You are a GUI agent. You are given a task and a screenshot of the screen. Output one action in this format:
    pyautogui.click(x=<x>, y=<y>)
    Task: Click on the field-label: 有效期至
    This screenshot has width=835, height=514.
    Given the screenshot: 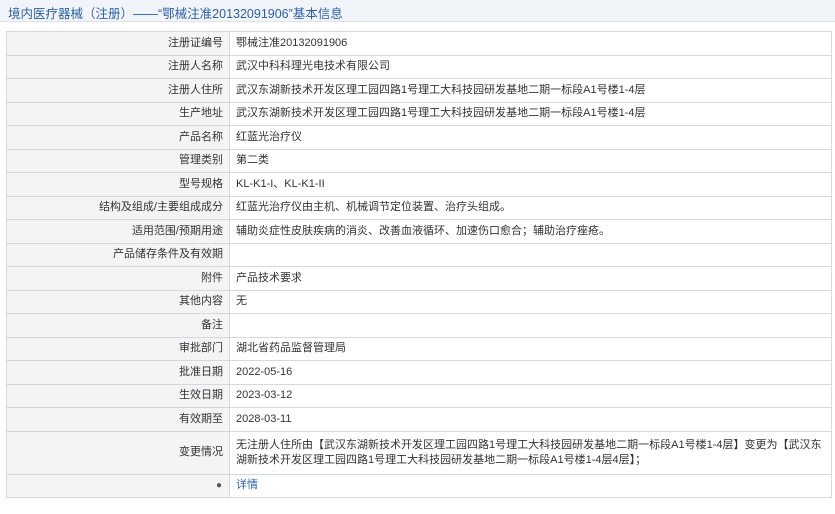 What is the action you would take?
    pyautogui.click(x=118, y=419)
    